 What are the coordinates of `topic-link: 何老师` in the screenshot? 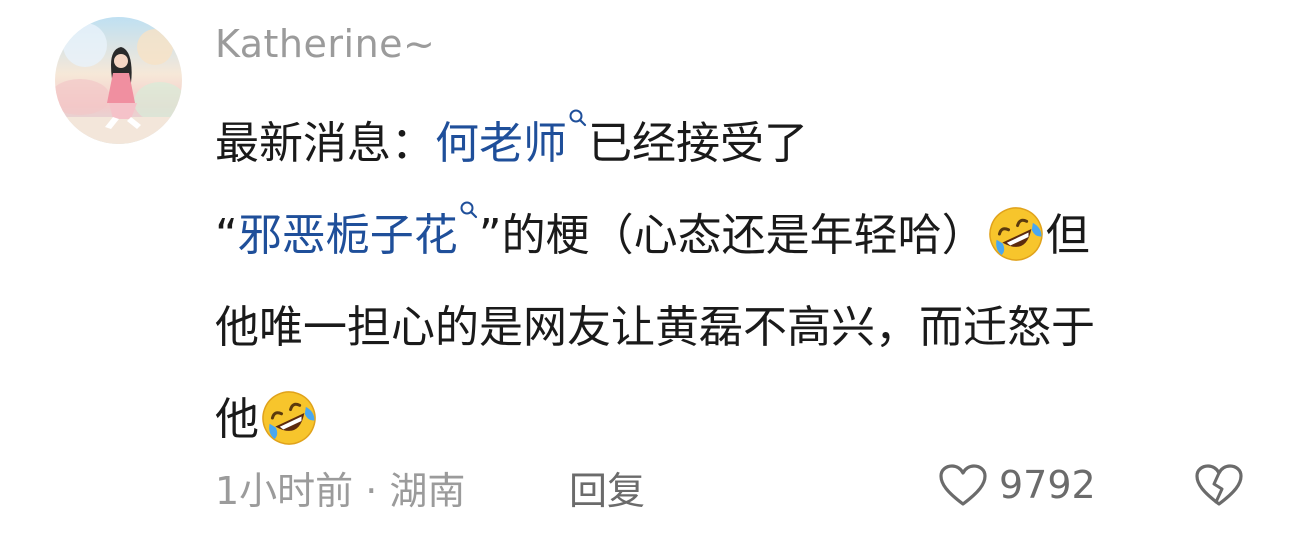 It's located at (511, 139).